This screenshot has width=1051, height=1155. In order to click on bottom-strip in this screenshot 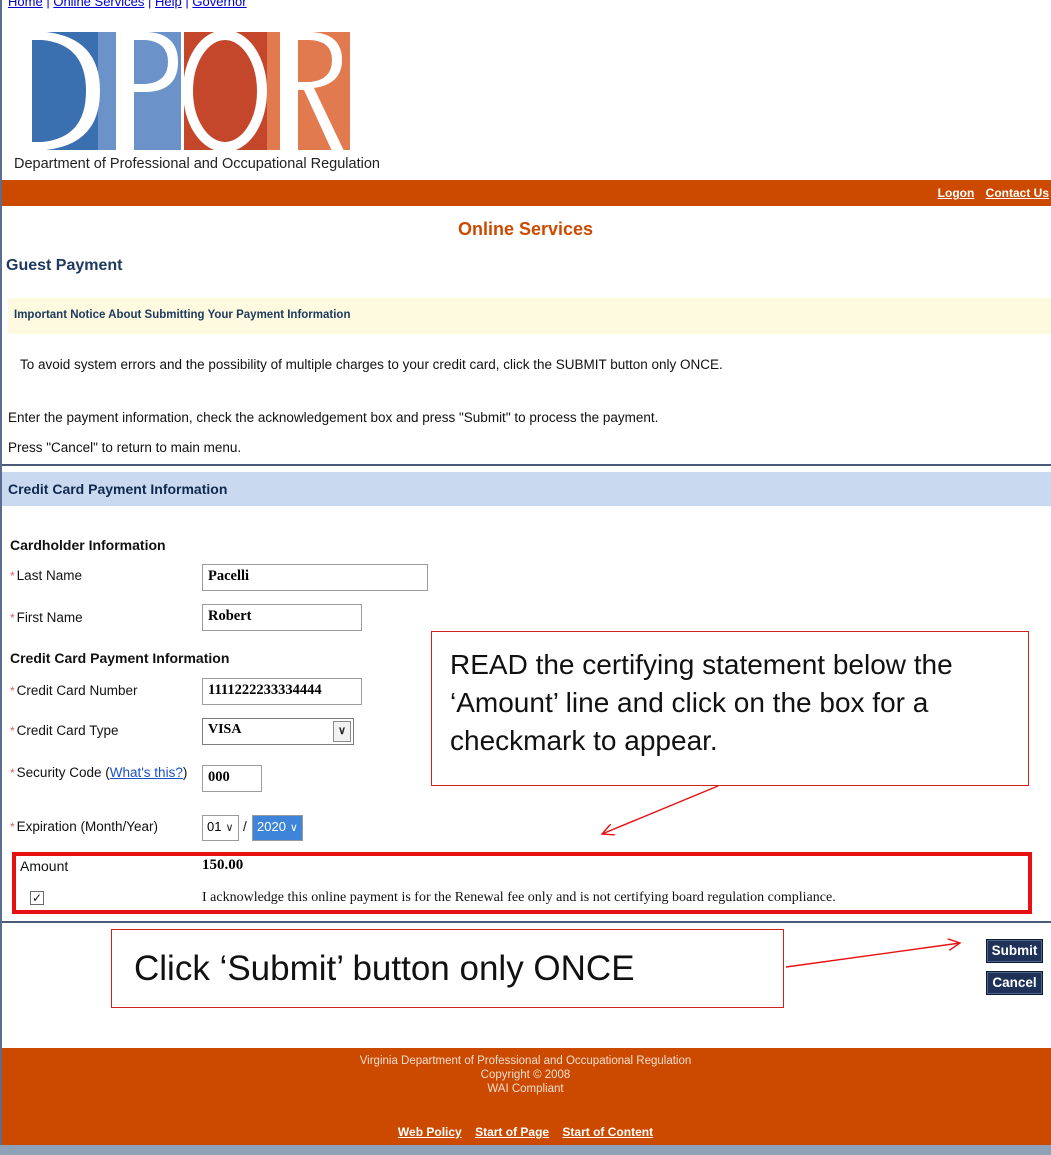, I will do `click(525, 1150)`.